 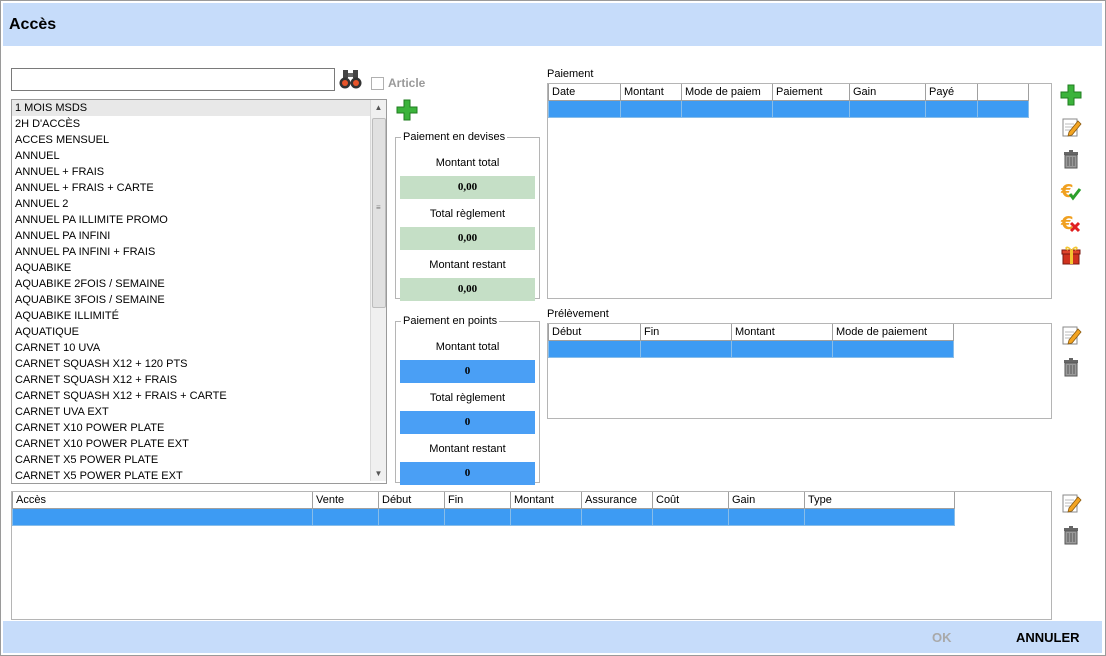 What do you see at coordinates (1071, 95) in the screenshot?
I see `add-payment-button` at bounding box center [1071, 95].